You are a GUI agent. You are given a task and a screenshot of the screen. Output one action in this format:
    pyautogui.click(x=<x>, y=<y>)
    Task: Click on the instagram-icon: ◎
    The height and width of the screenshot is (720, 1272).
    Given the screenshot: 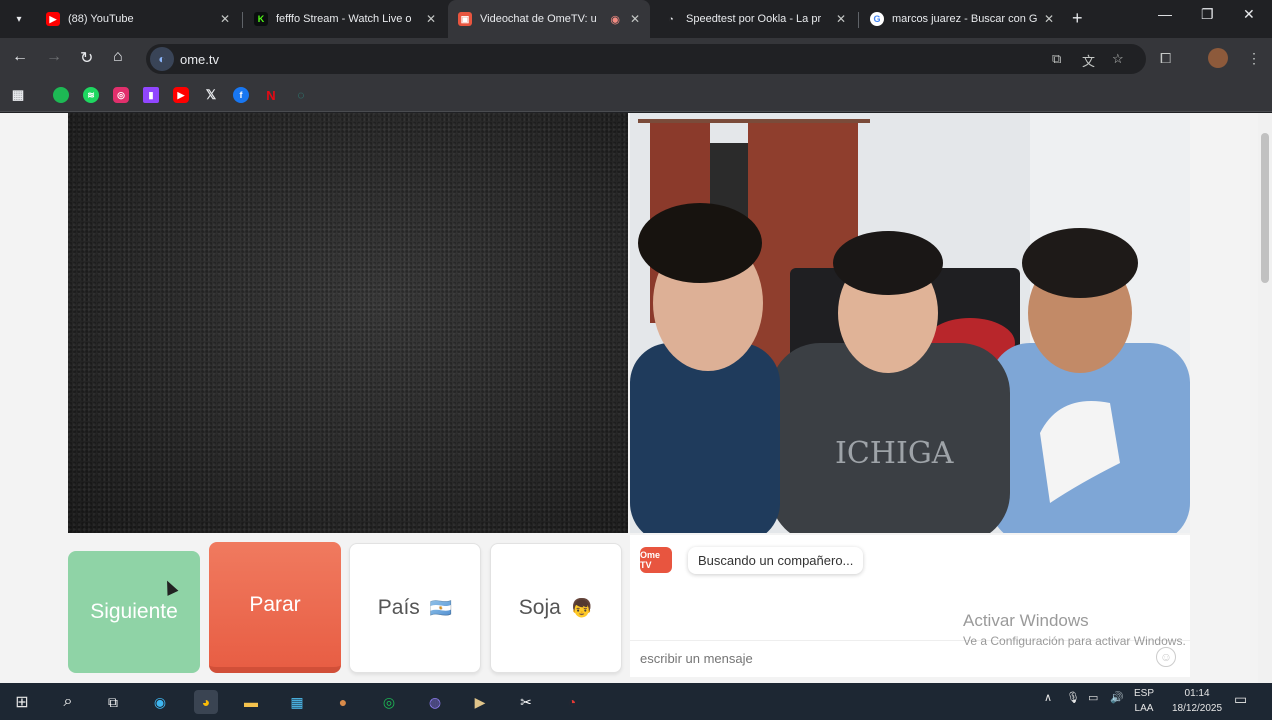 What is the action you would take?
    pyautogui.click(x=121, y=95)
    